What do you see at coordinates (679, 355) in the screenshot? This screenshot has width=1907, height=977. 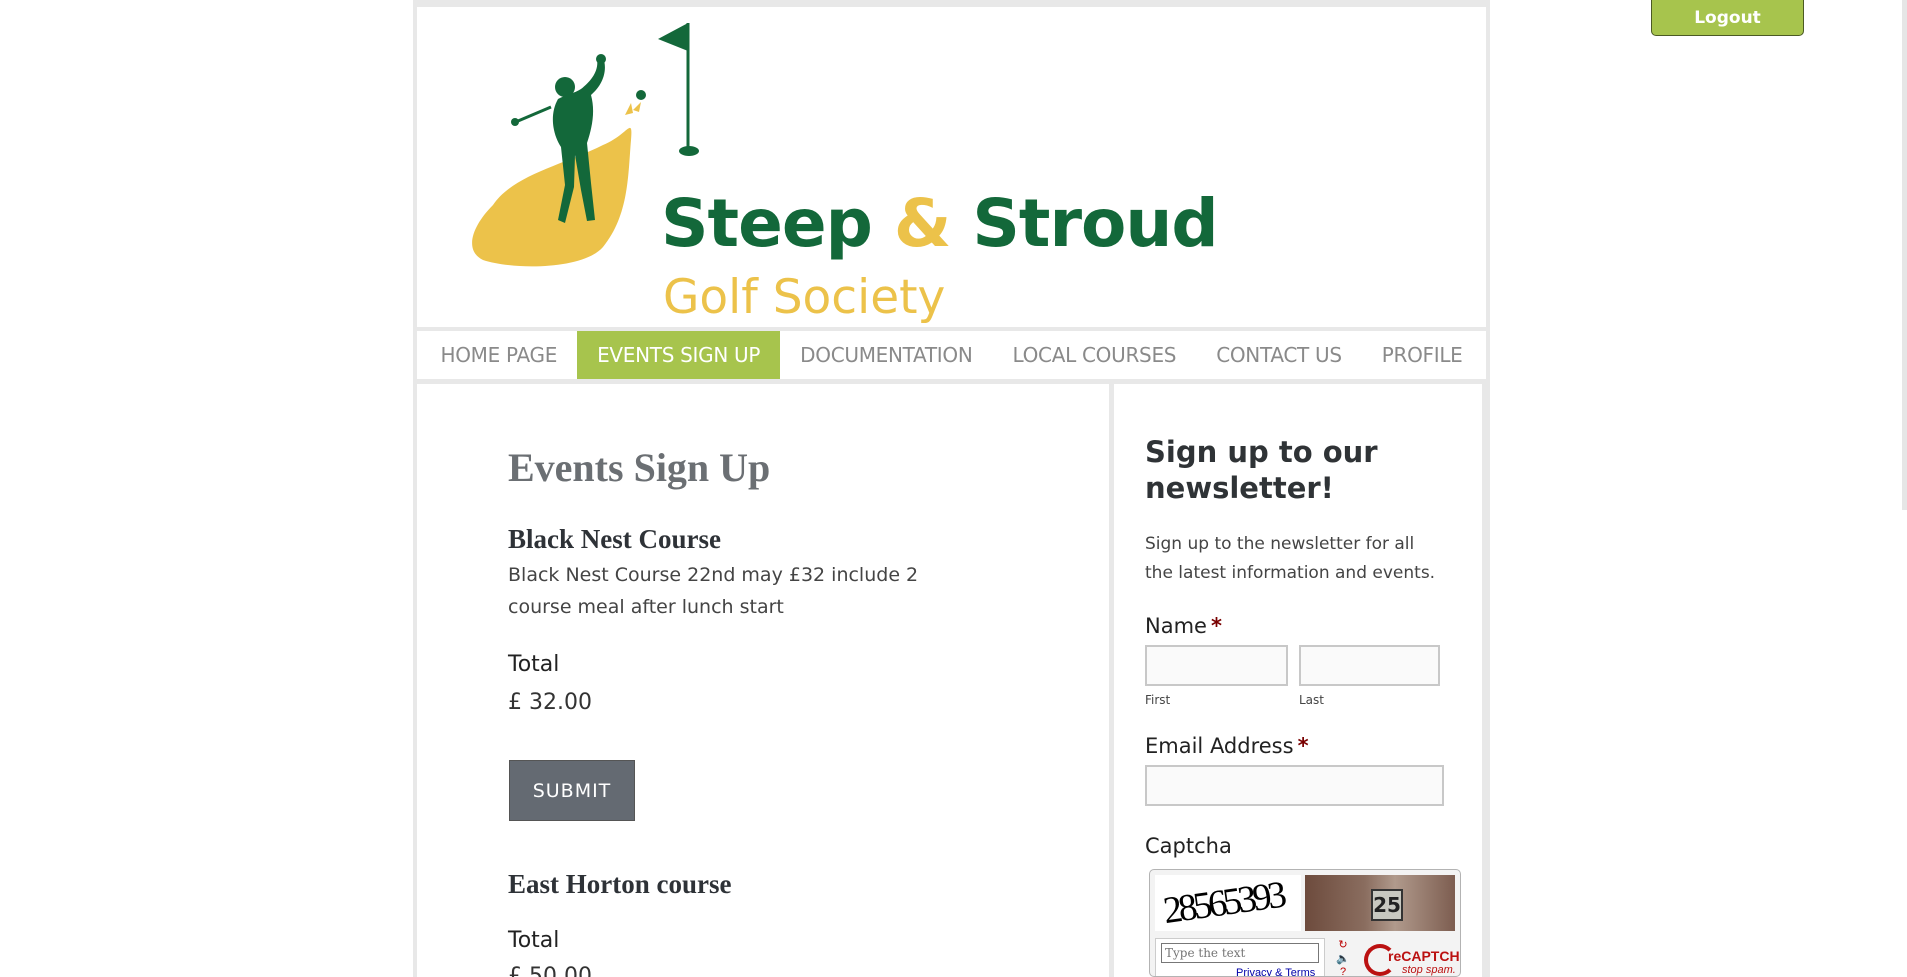 I see `nav-item-events-sign-up: EVENTS SIGN UP` at bounding box center [679, 355].